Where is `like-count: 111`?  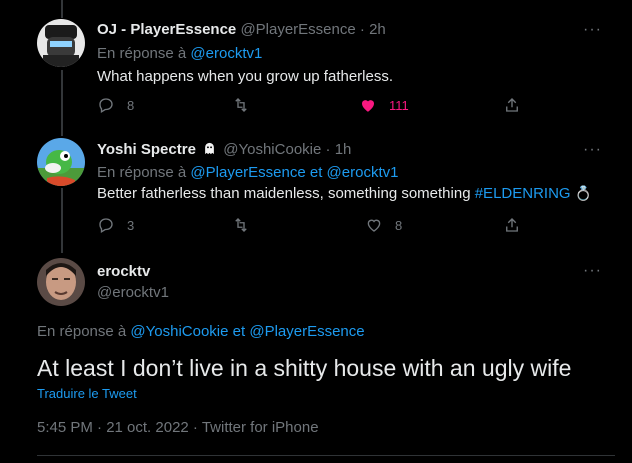 like-count: 111 is located at coordinates (399, 105).